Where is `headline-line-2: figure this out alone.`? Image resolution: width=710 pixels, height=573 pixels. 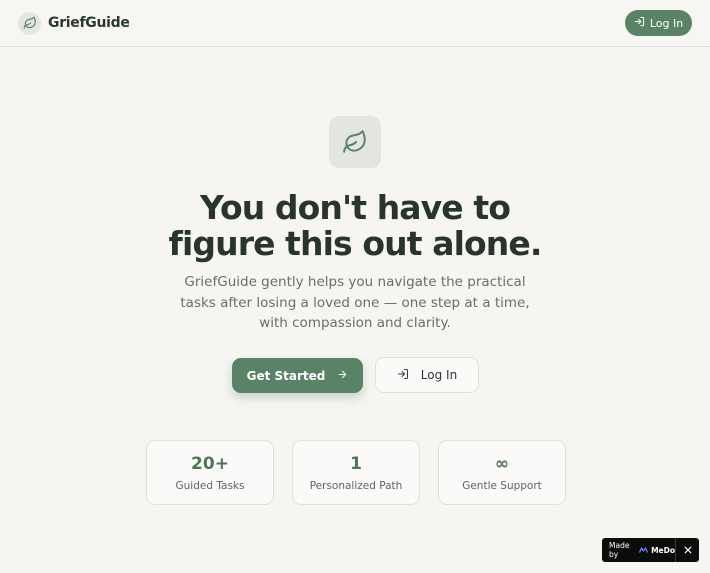
headline-line-2: figure this out alone. is located at coordinates (355, 243).